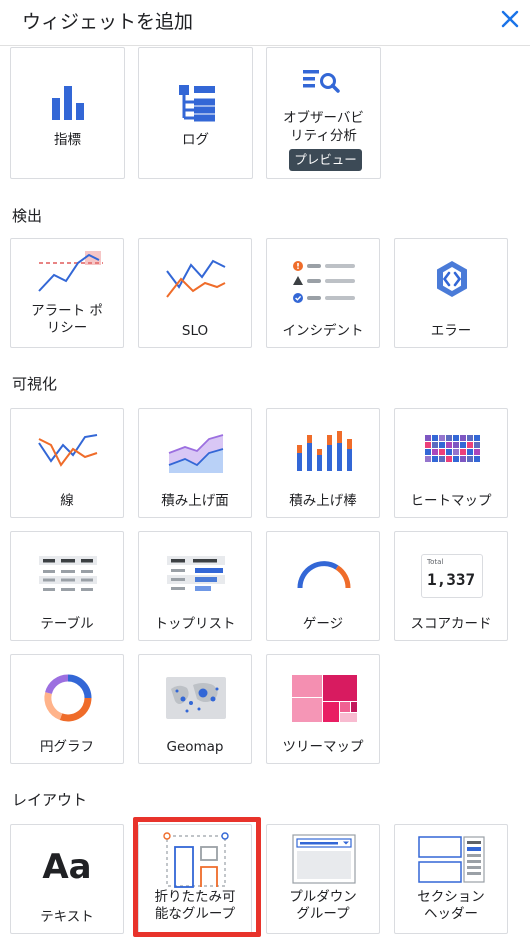 This screenshot has height=951, width=530. What do you see at coordinates (67, 140) in the screenshot?
I see `widget-label: 指標` at bounding box center [67, 140].